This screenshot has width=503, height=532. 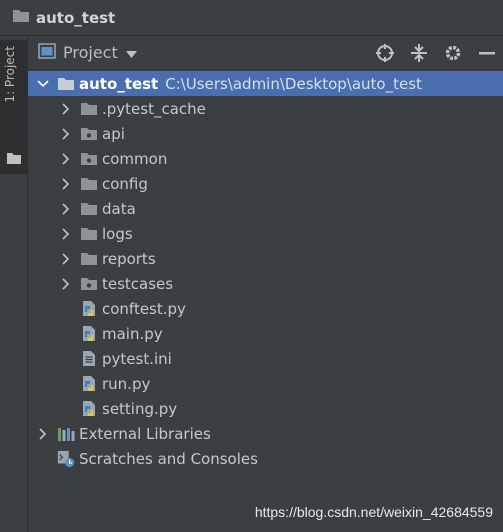 What do you see at coordinates (265, 308) in the screenshot?
I see `tree-file-row: conftest.py` at bounding box center [265, 308].